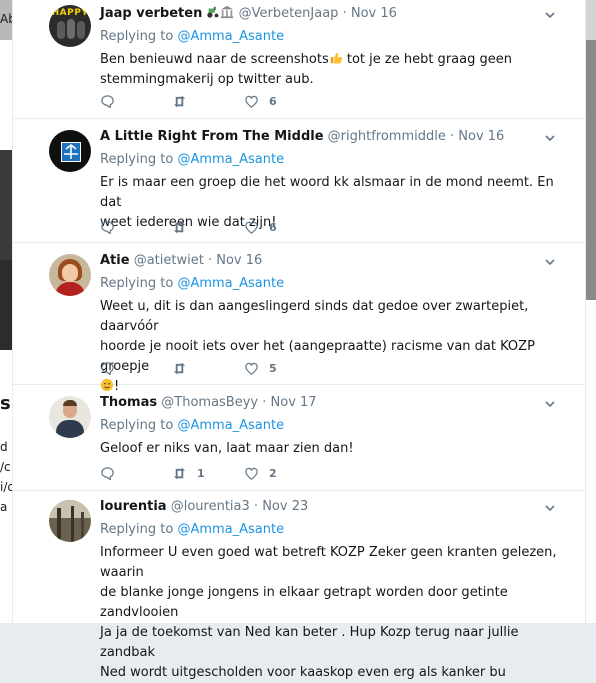  Describe the element at coordinates (294, 402) in the screenshot. I see `timestamp: Nov 17` at that location.